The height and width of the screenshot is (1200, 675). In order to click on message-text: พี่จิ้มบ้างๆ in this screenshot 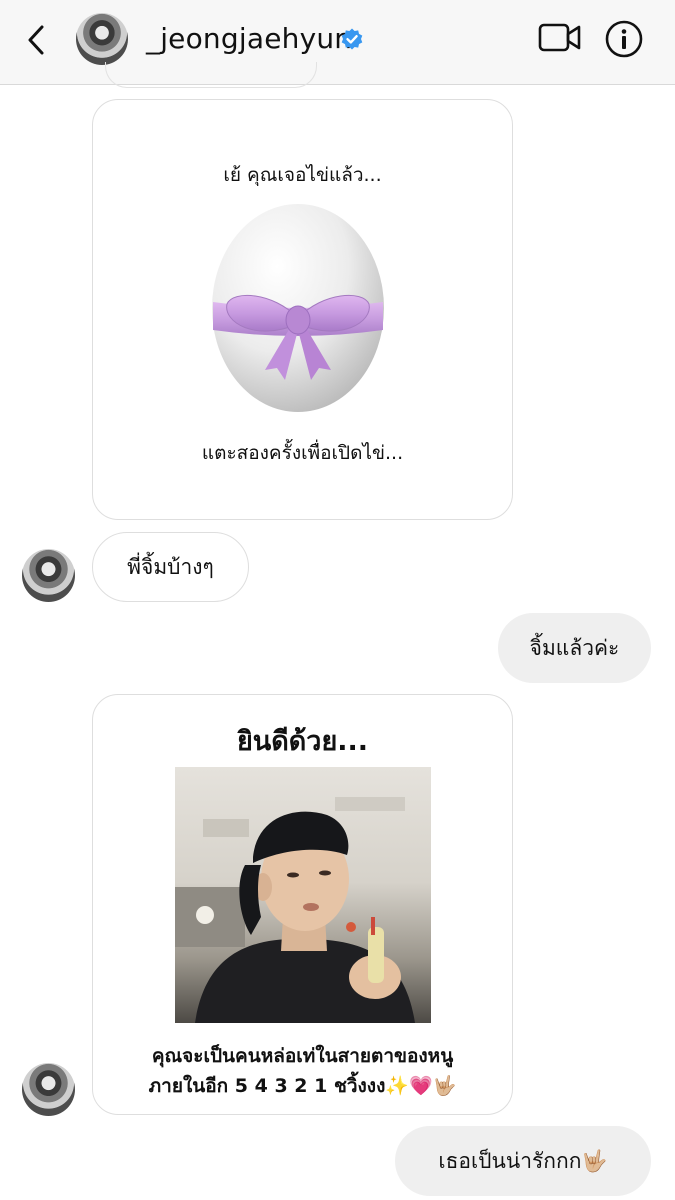, I will do `click(170, 566)`.